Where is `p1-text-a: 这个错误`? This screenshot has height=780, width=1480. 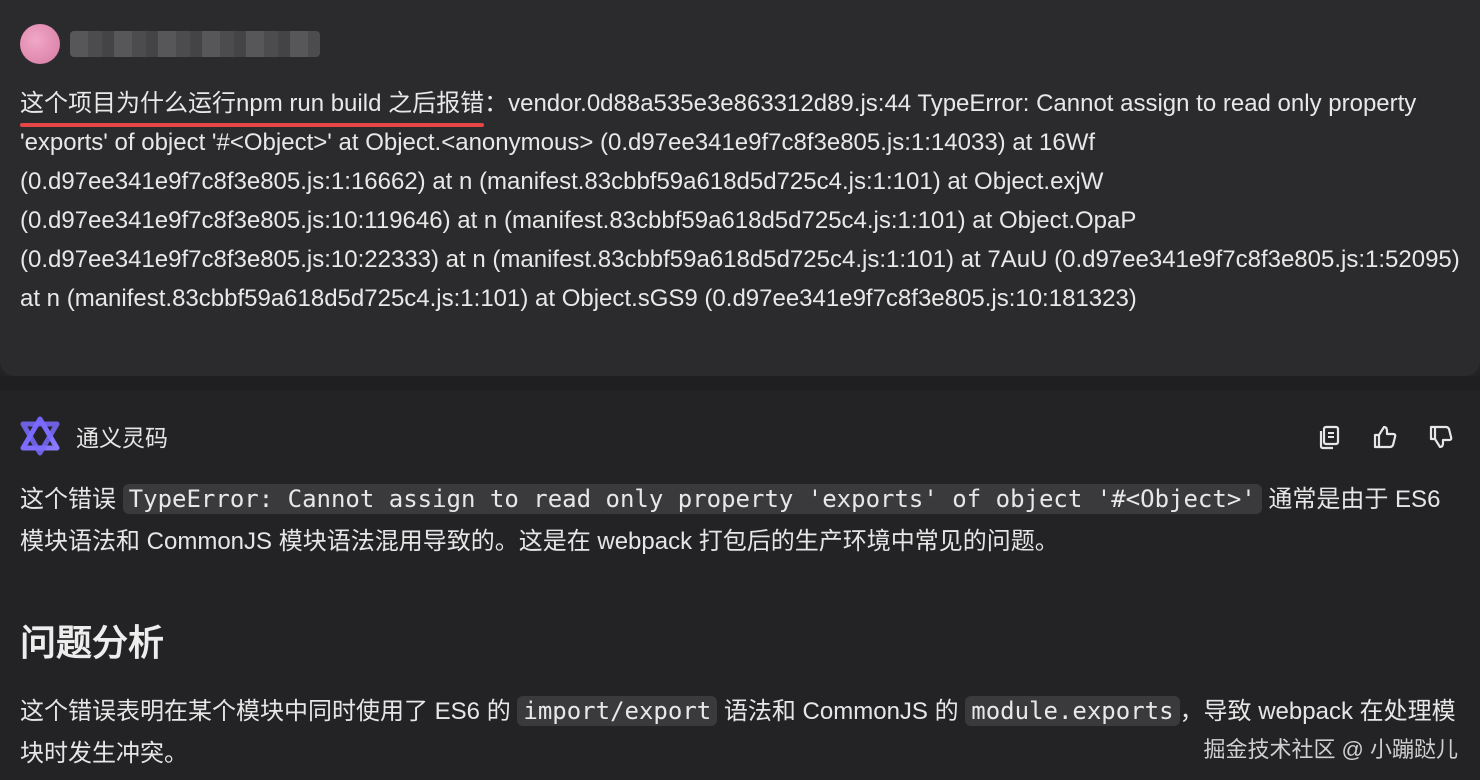 p1-text-a: 这个错误 is located at coordinates (71, 499).